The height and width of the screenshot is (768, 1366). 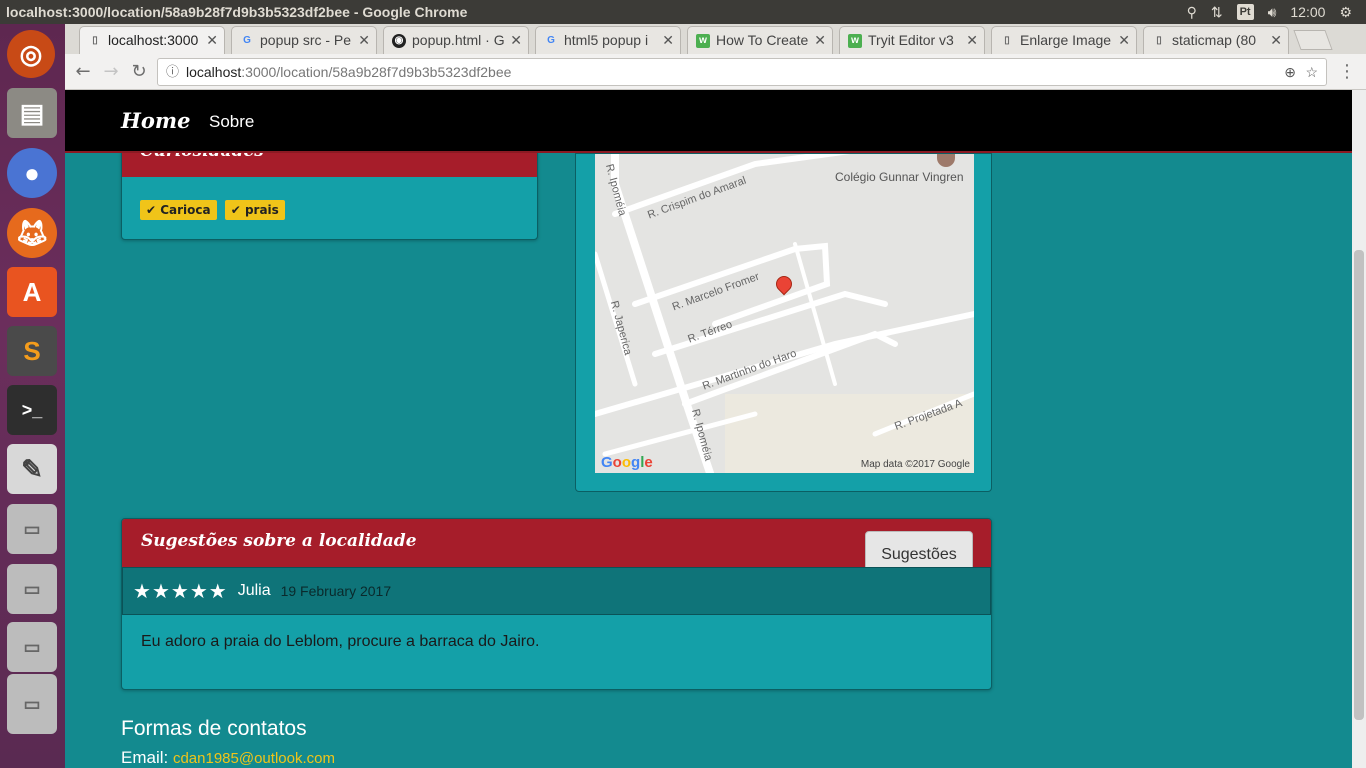 I want to click on tag-list: ✔ Carioca ✔ prais, so click(x=329, y=198).